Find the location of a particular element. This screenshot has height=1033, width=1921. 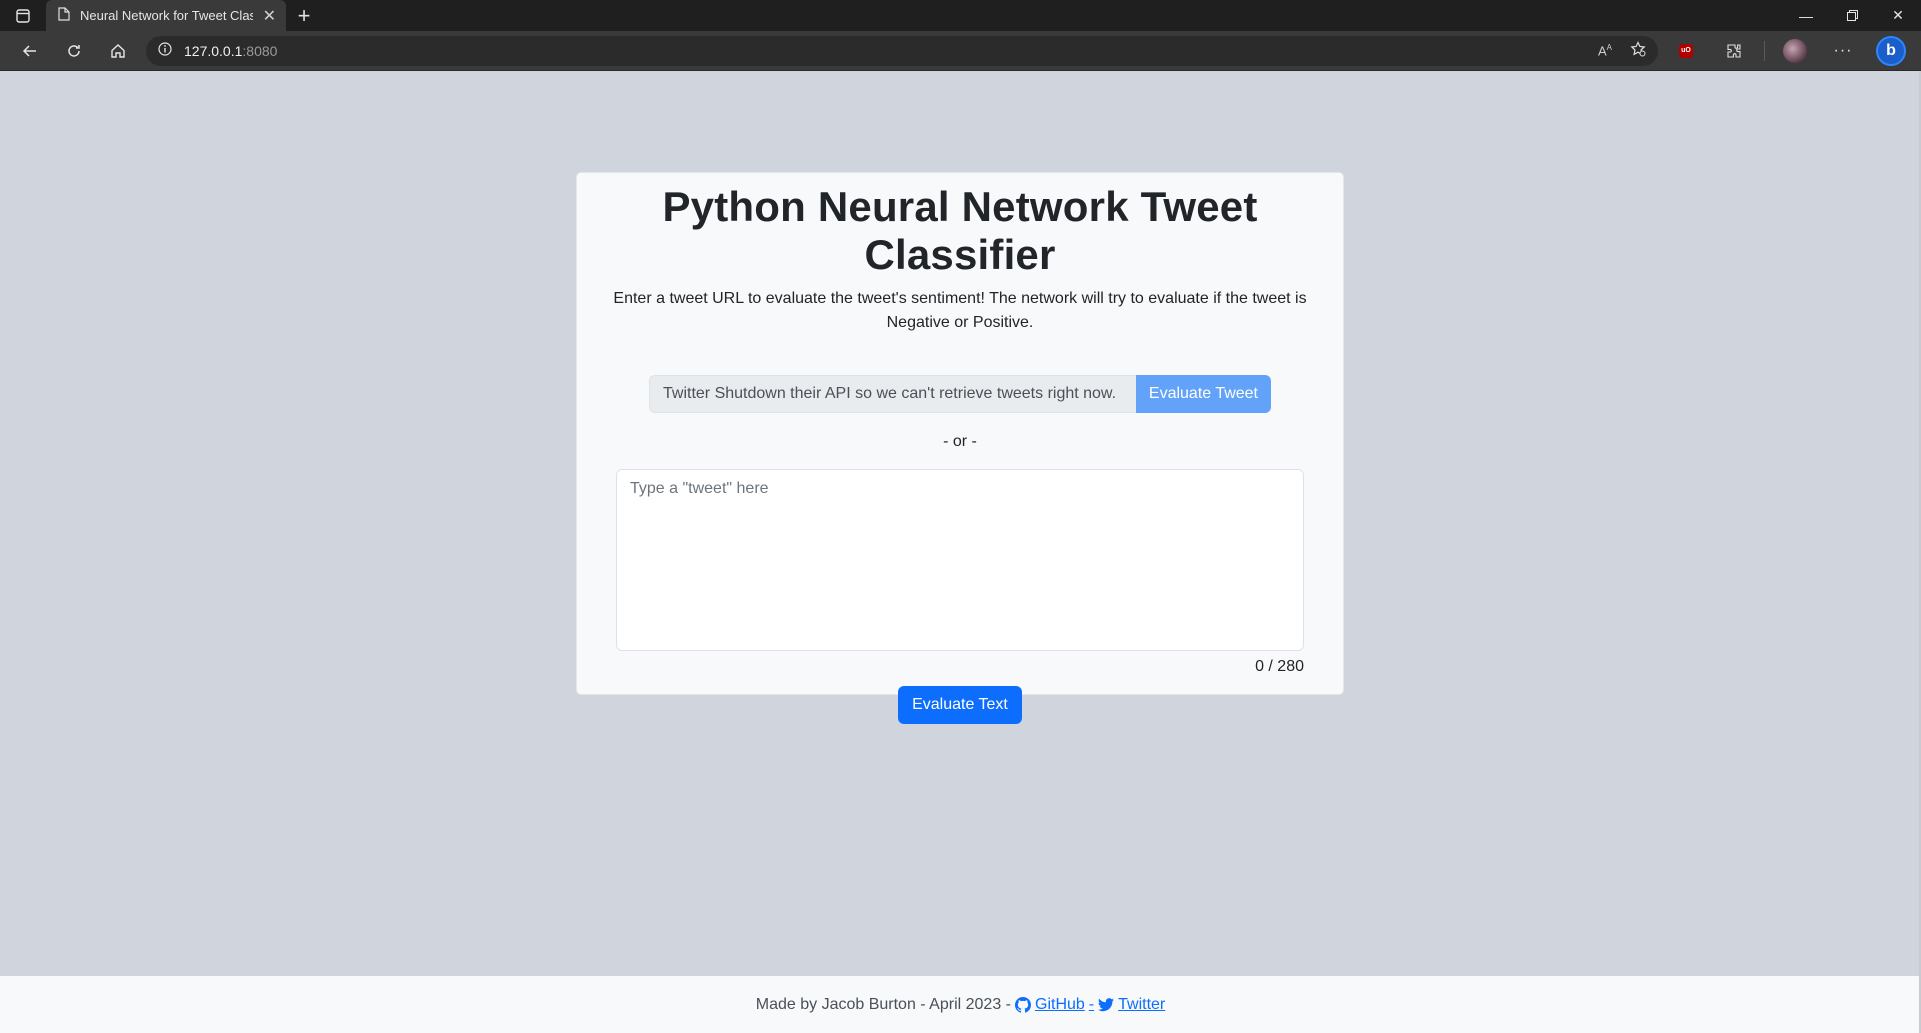

bing-copilot-icon: b is located at coordinates (1891, 51).